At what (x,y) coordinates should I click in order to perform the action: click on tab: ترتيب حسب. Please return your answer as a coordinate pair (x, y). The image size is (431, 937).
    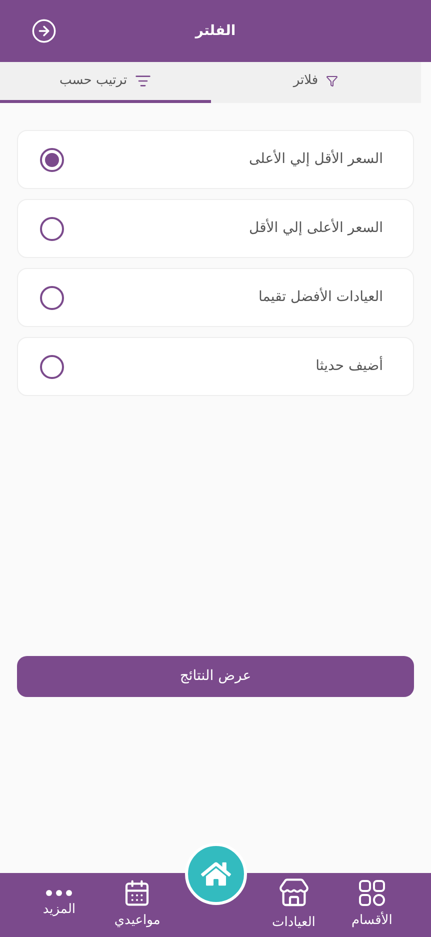
    Looking at the image, I should click on (105, 82).